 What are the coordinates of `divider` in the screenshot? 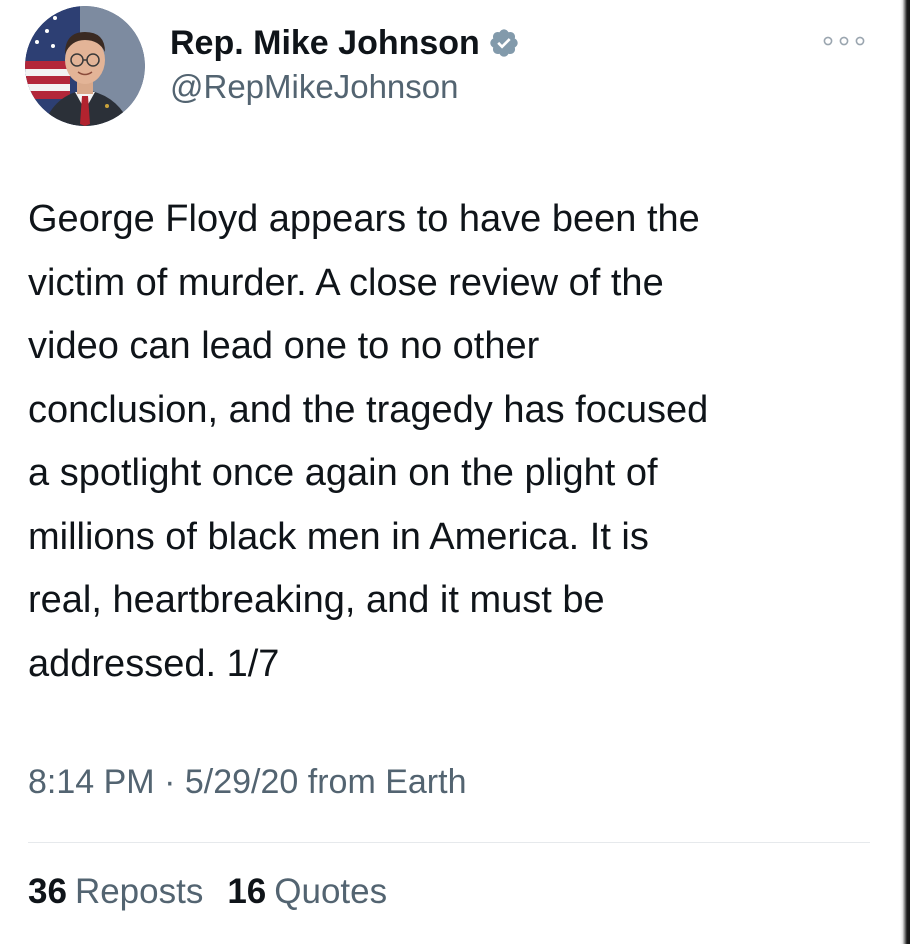 It's located at (449, 842).